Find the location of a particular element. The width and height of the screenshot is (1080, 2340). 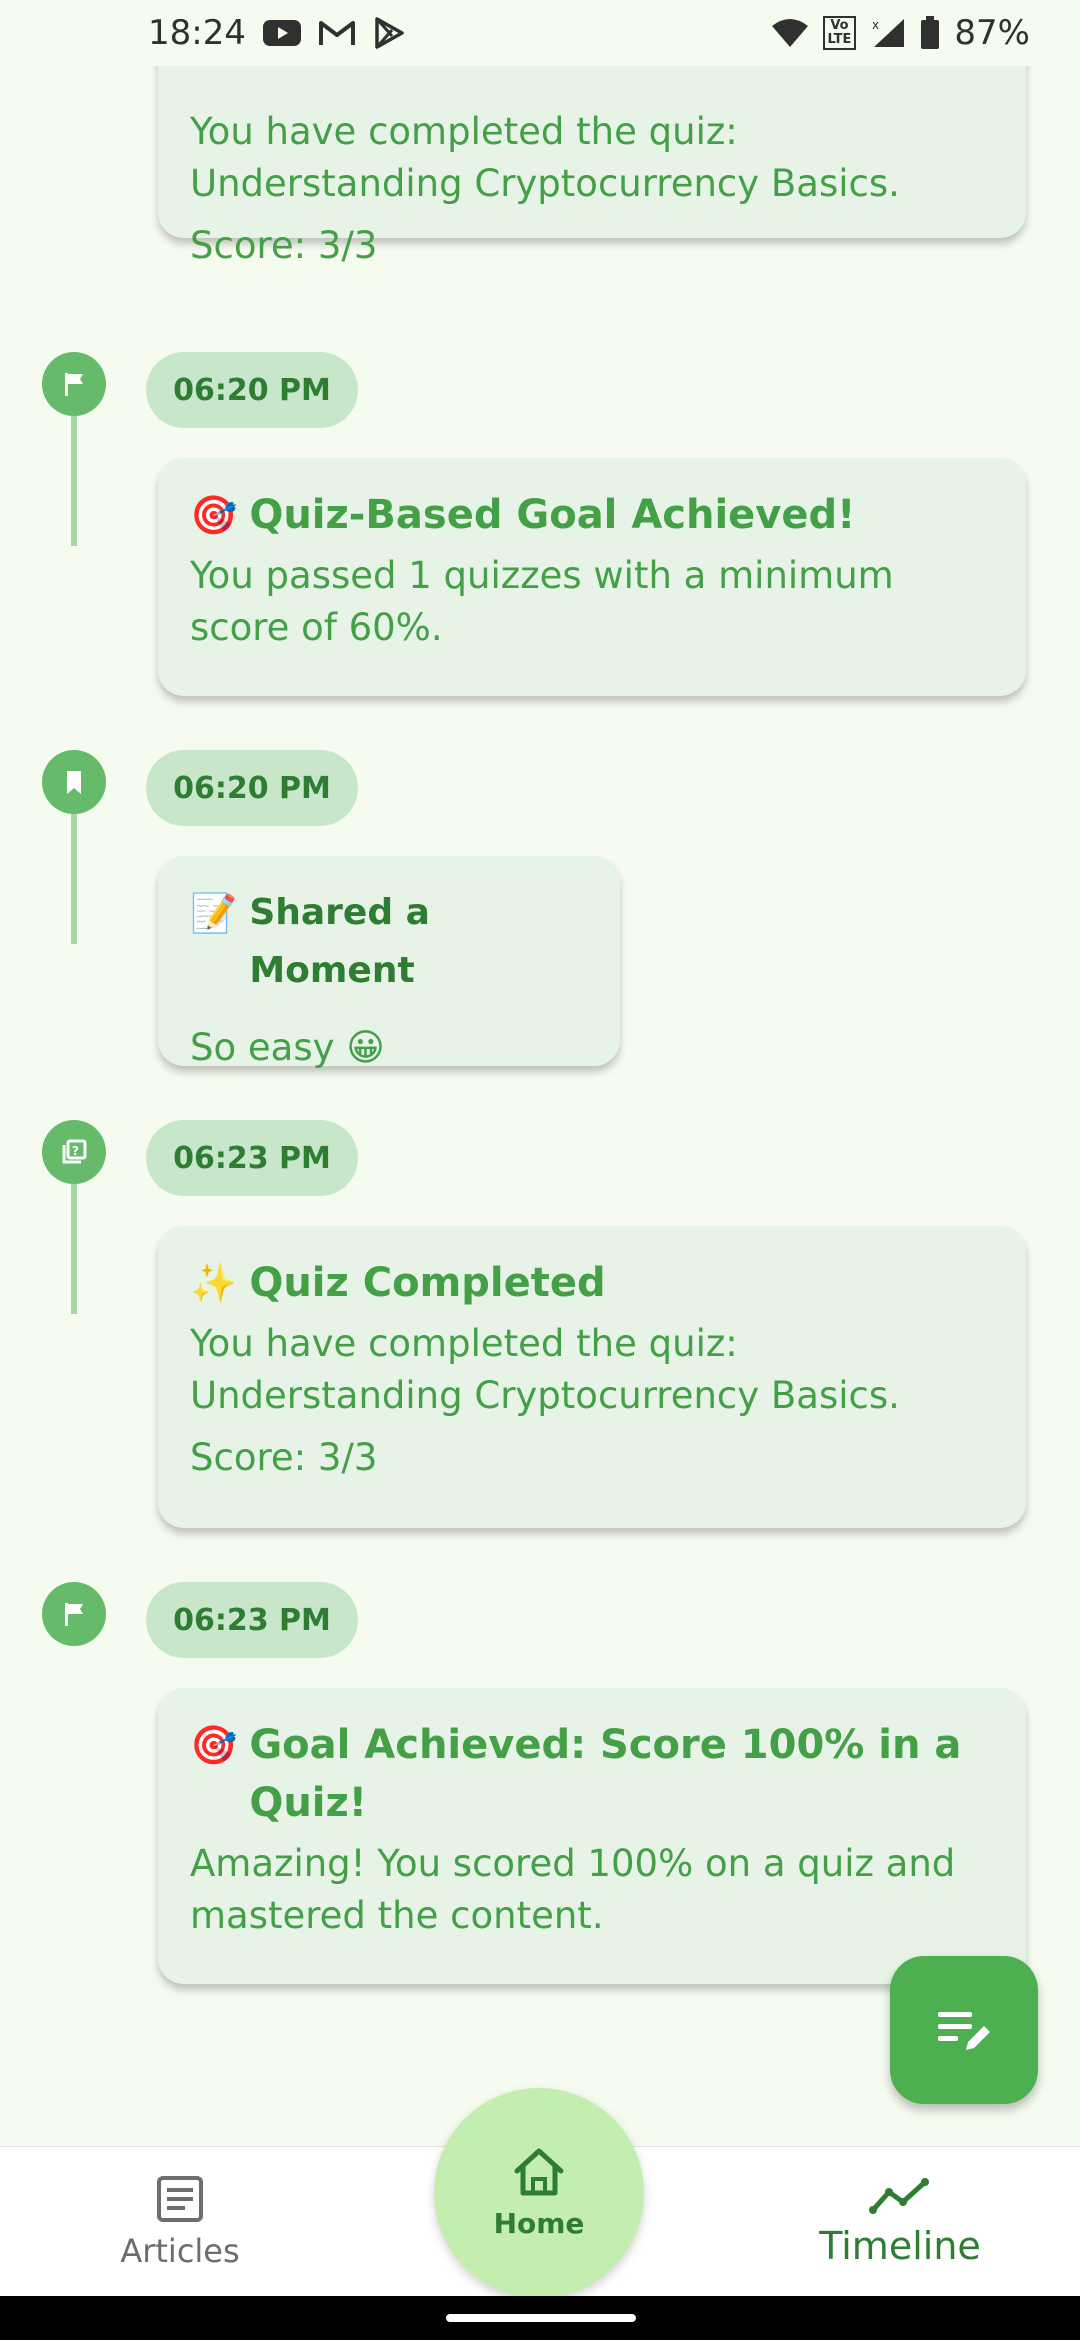

play-store-icon is located at coordinates (389, 33).